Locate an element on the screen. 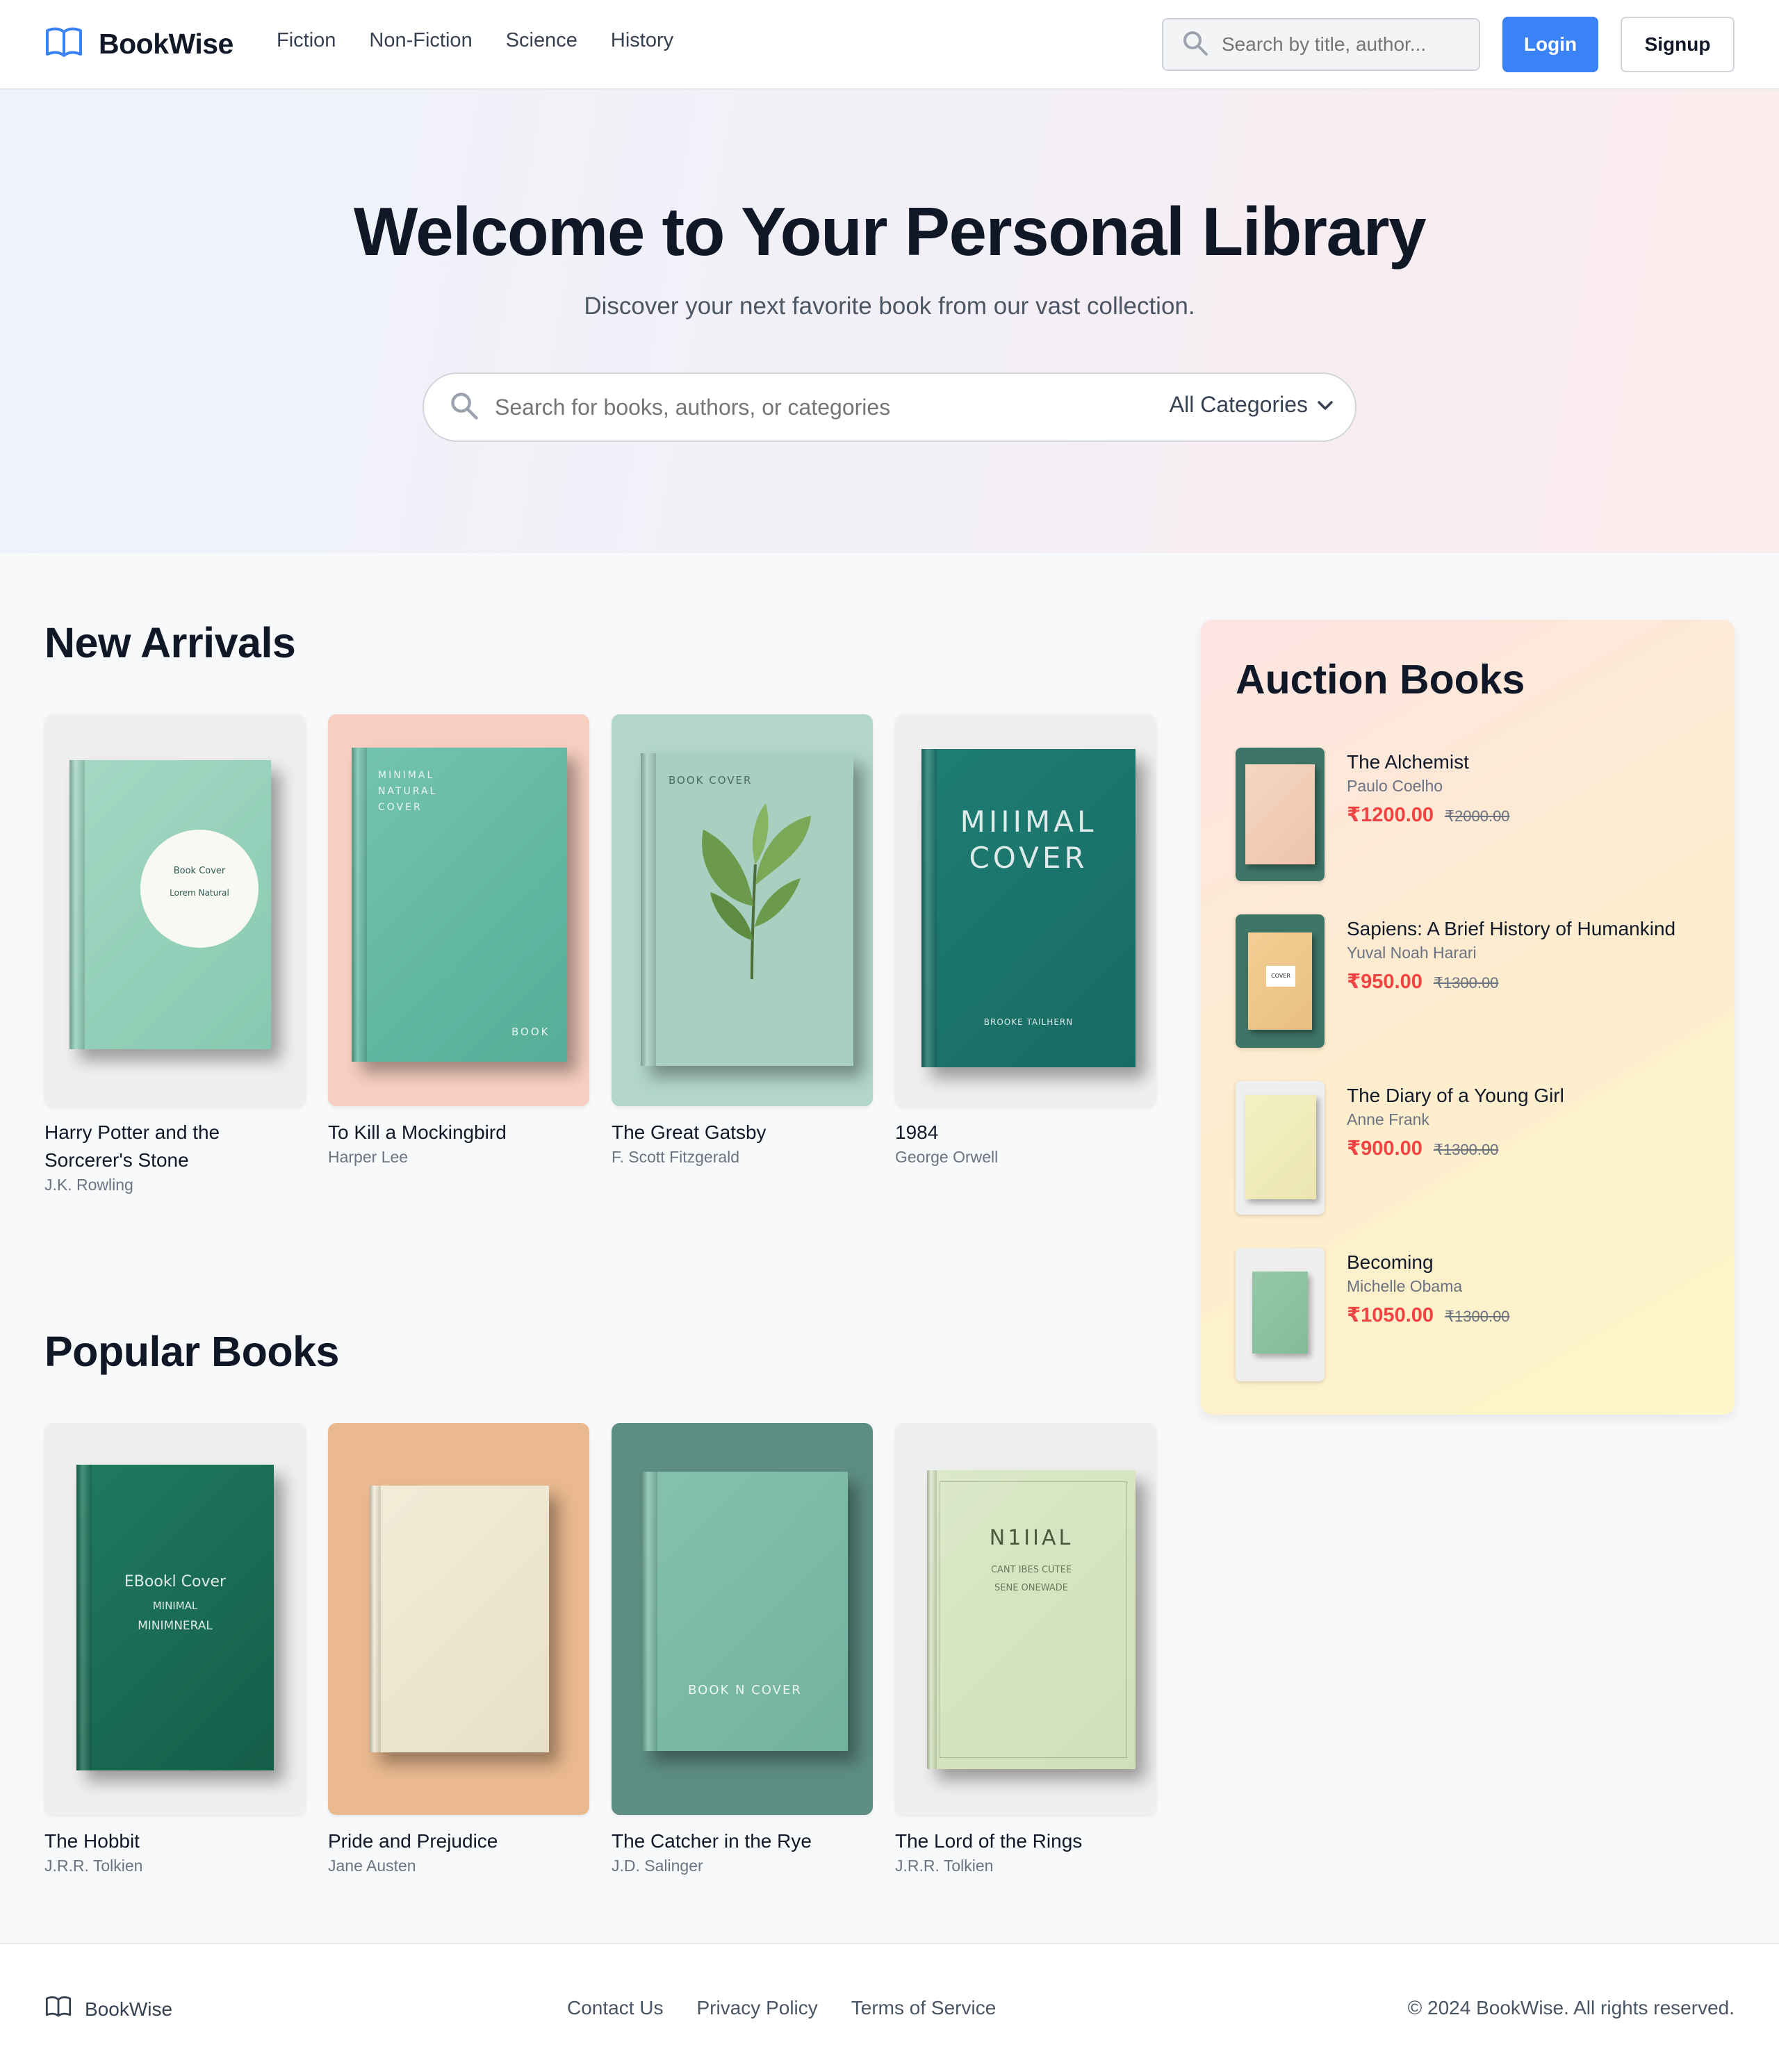  signup-button: Signup is located at coordinates (1678, 44).